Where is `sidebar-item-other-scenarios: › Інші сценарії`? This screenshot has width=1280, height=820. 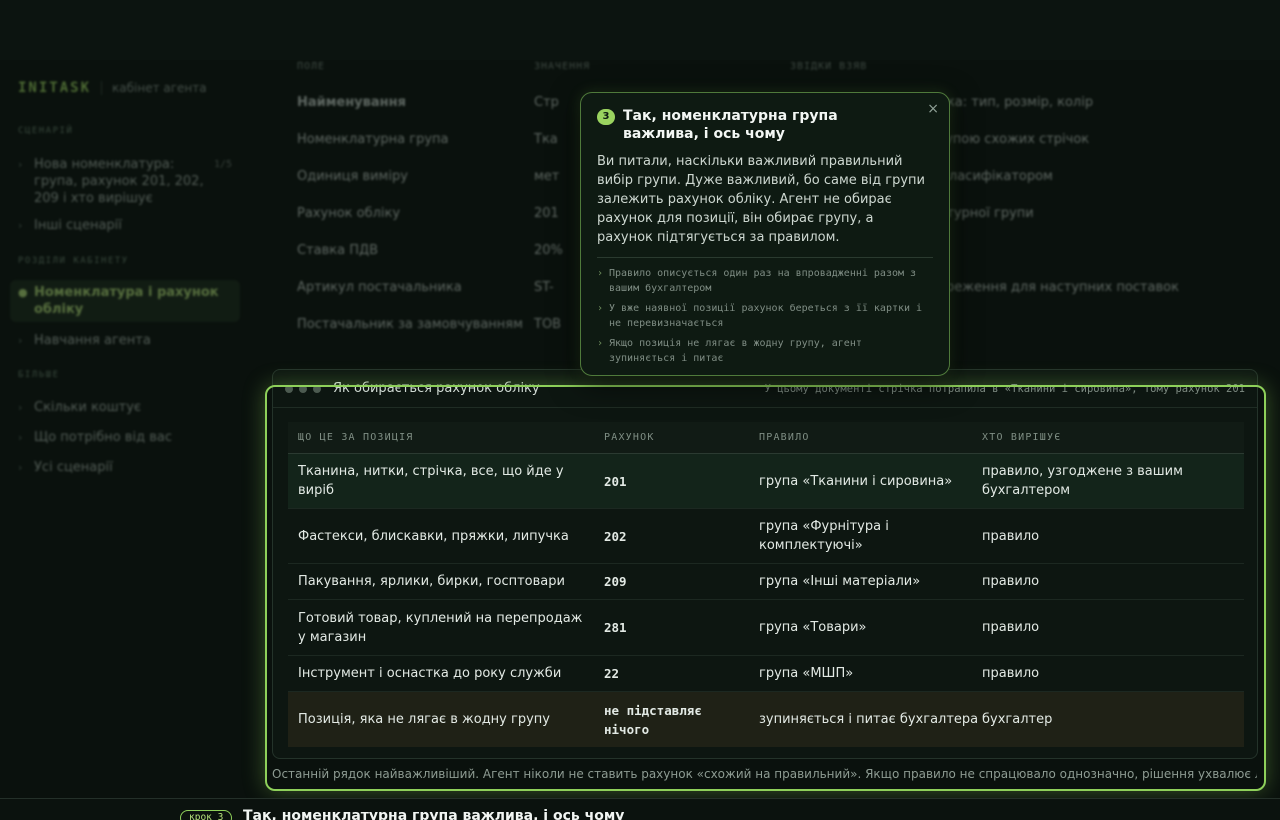
sidebar-item-other-scenarios: › Інші сценарії is located at coordinates (125, 225).